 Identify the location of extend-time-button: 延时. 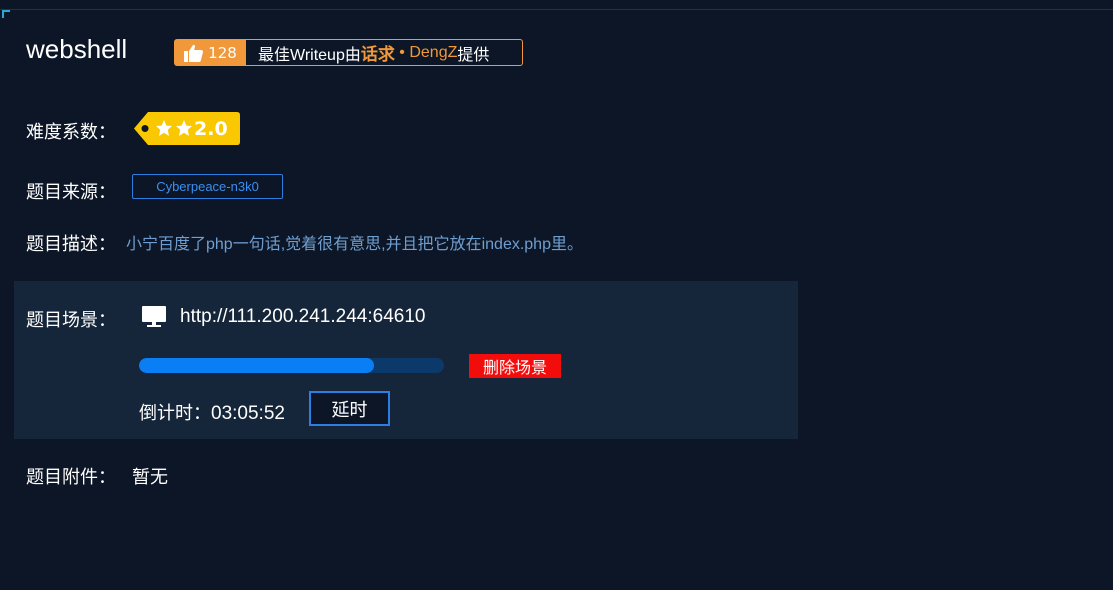
(349, 408).